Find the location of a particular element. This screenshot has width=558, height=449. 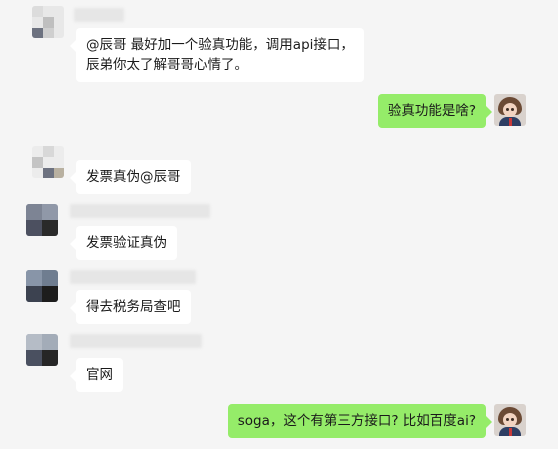

message-text-line2: 辰弟你太了解哥哥心情了。 is located at coordinates (167, 65).